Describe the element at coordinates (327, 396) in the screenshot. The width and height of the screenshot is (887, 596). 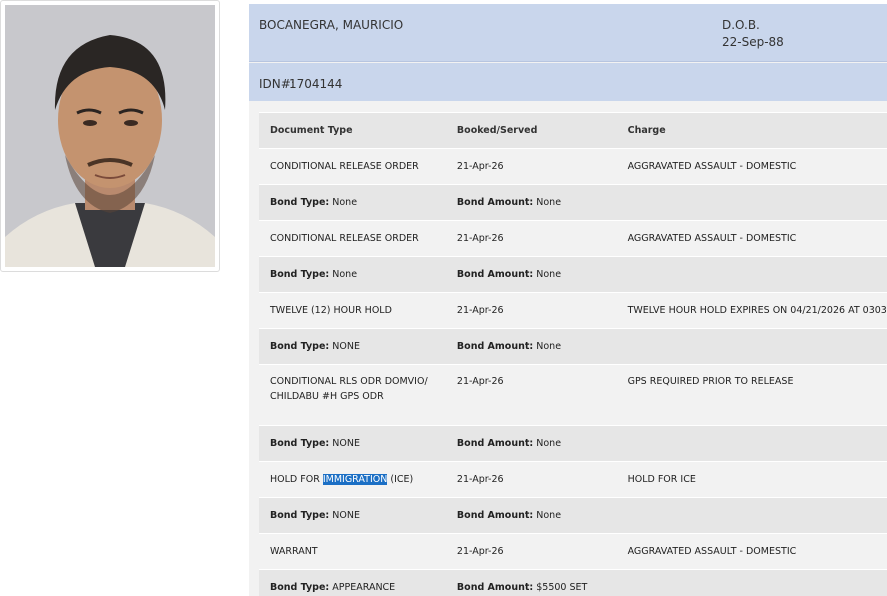
I see `document-type-line2: CHILDABU #H GPS ODR` at that location.